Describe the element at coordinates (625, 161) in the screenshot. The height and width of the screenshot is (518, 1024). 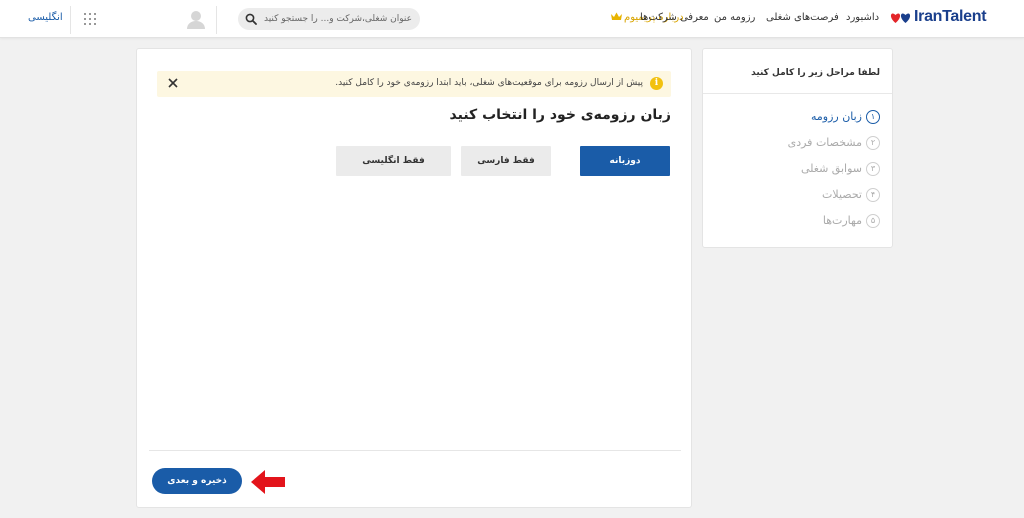
I see `option-bilingual: دوزبانه` at that location.